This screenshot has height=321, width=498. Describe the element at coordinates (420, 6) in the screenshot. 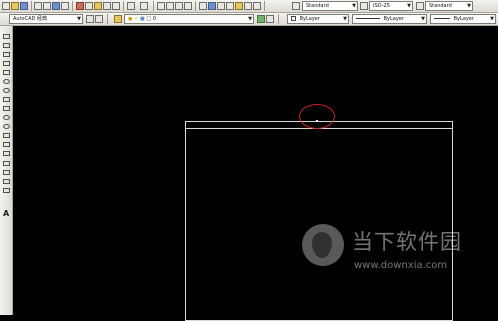

I see `table-style-icon` at that location.